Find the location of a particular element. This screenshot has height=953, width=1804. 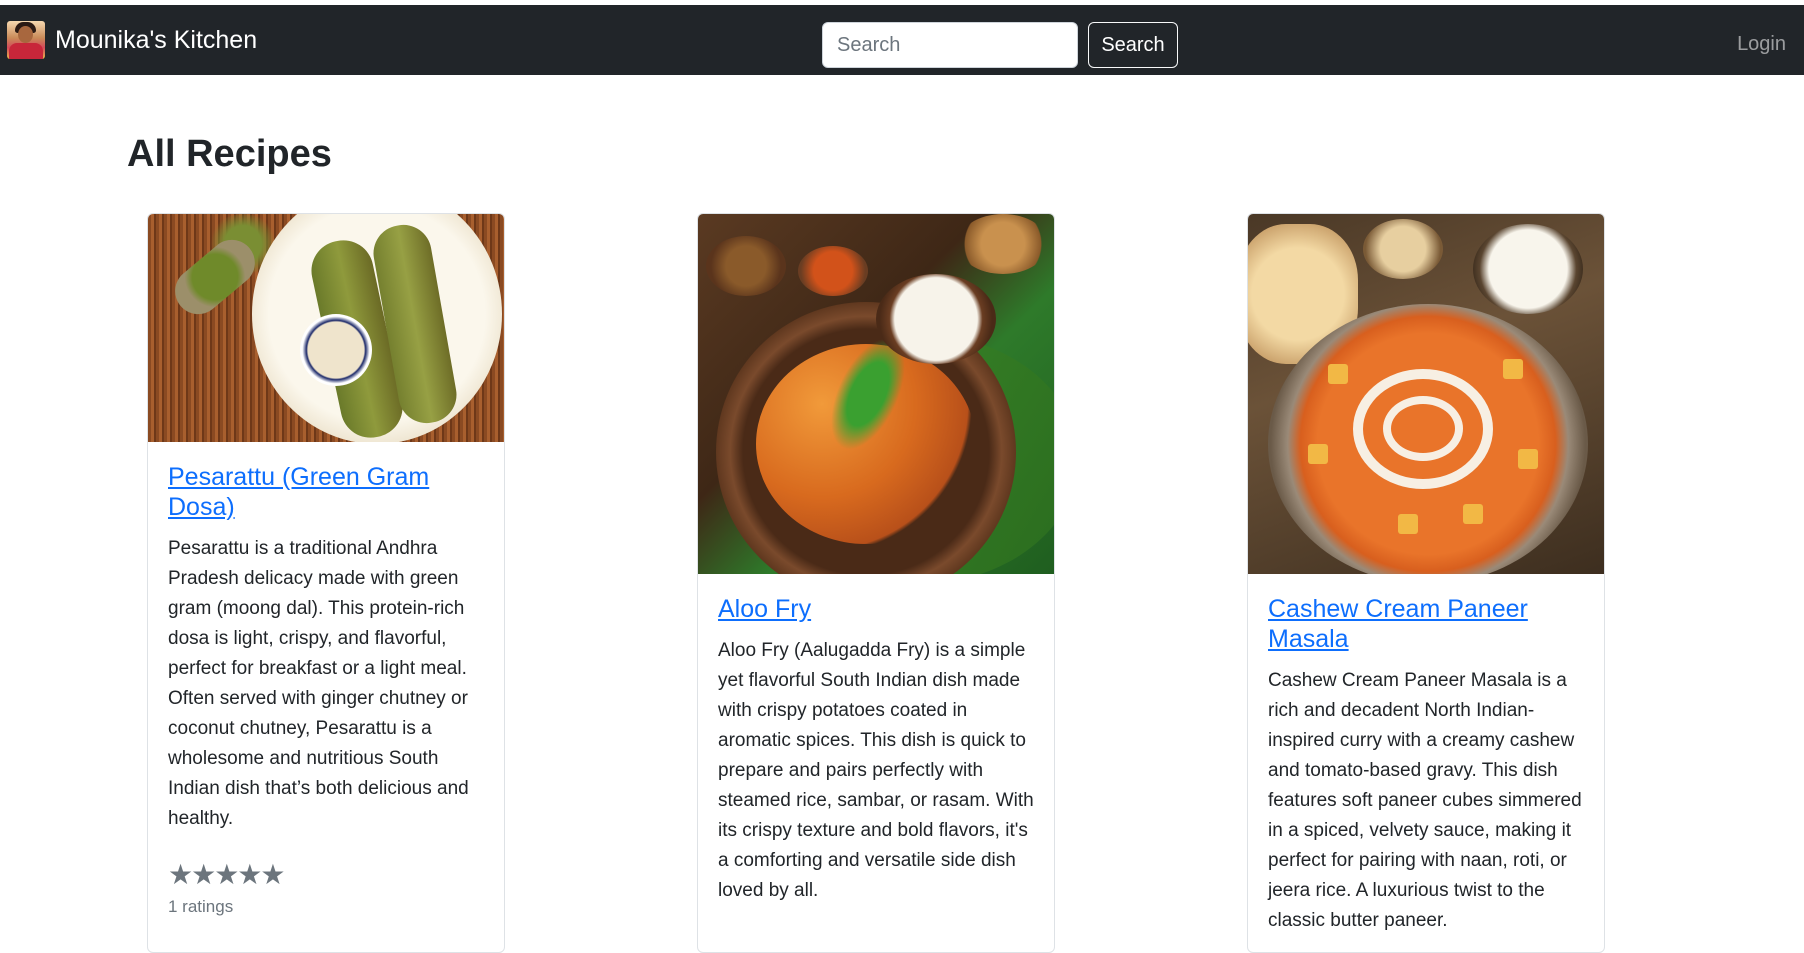

navbar: Mounika's Kitchen Search Login is located at coordinates (902, 40).